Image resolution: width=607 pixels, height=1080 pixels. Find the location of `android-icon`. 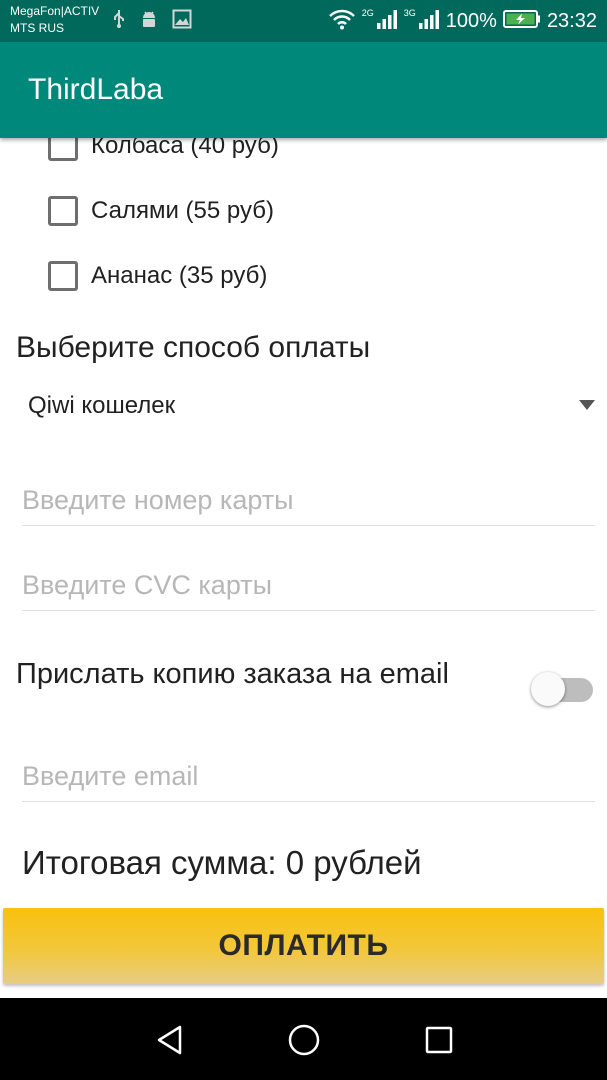

android-icon is located at coordinates (149, 21).